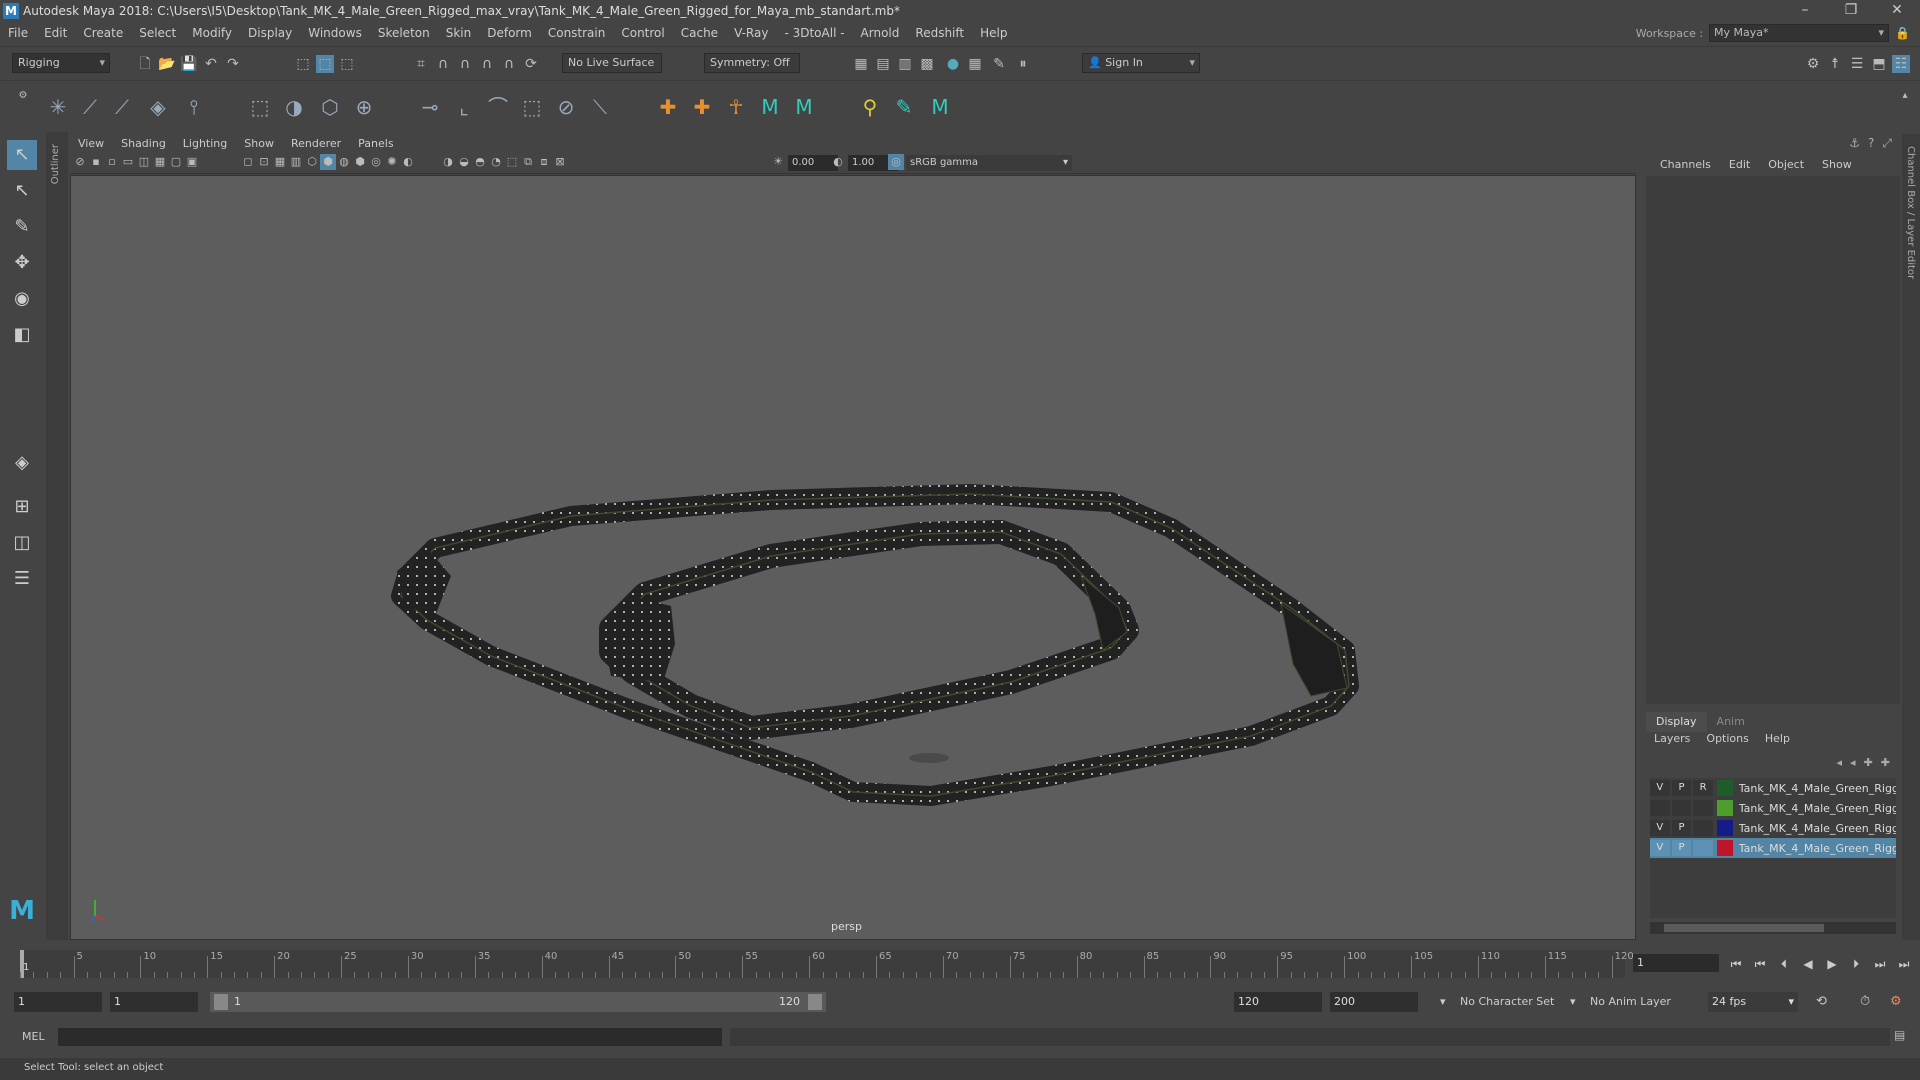 This screenshot has height=1080, width=1920. Describe the element at coordinates (509, 33) in the screenshot. I see `menu-deform: Deform` at that location.